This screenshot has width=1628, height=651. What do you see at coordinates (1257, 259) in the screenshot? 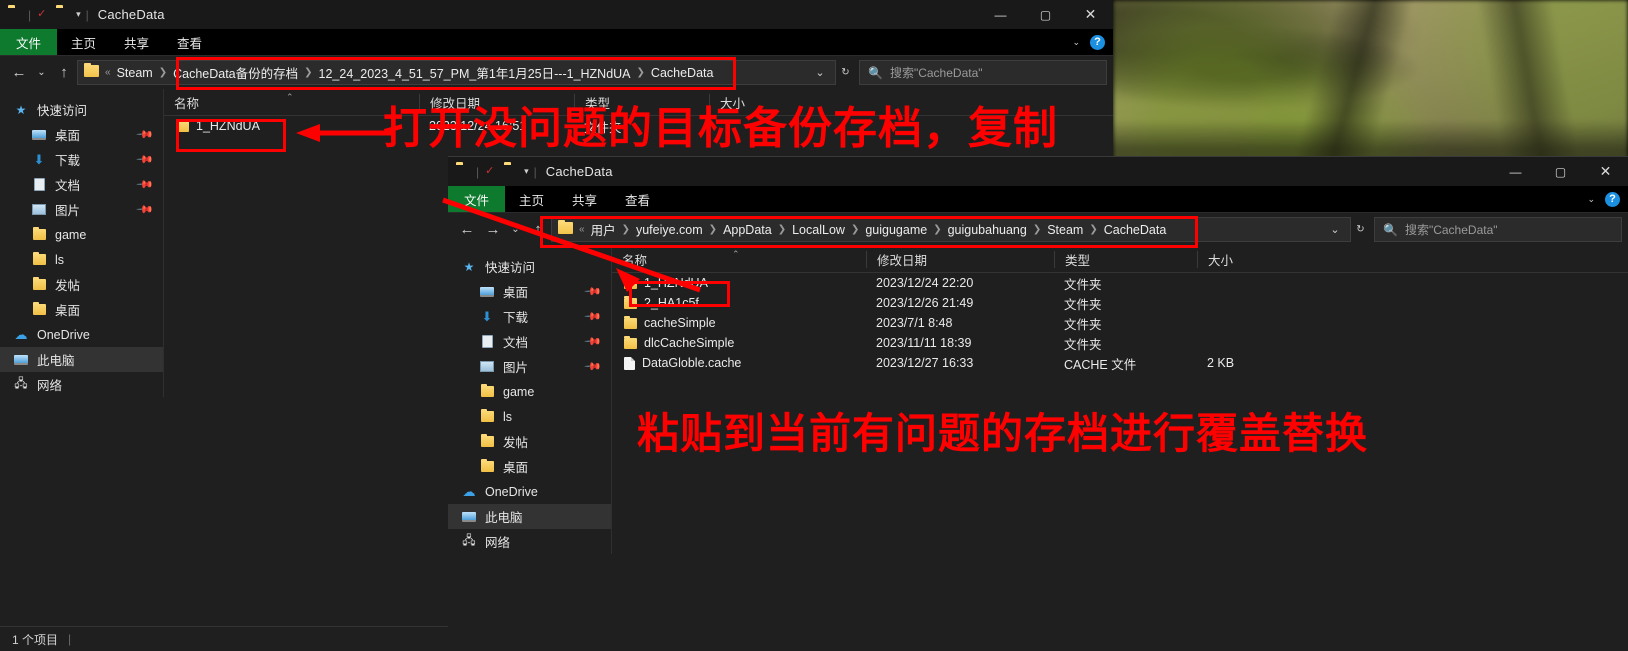
I see `column-size: 大小` at bounding box center [1257, 259].